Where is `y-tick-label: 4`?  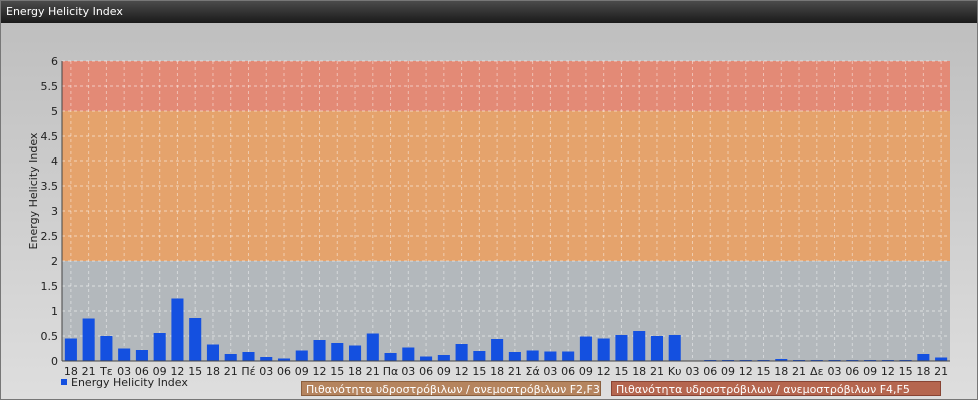
y-tick-label: 4 is located at coordinates (54, 161).